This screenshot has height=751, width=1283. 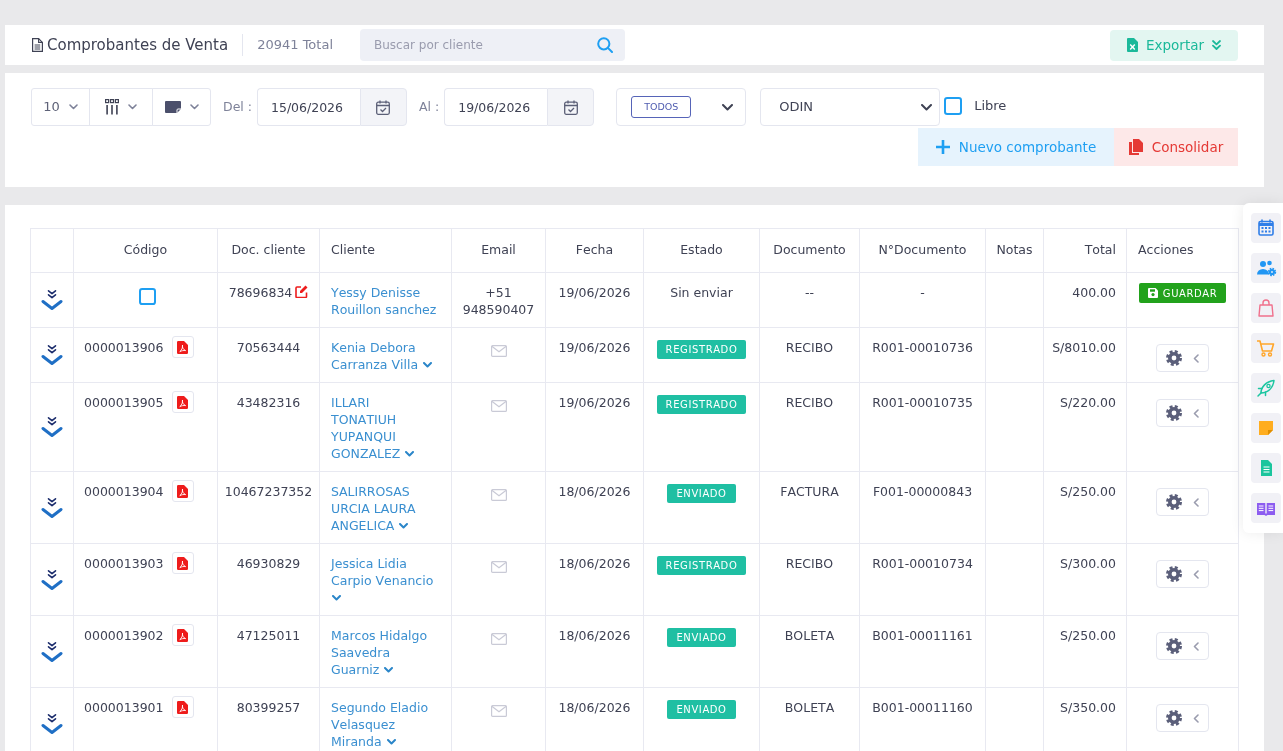 I want to click on export-button: Exportar, so click(x=1174, y=45).